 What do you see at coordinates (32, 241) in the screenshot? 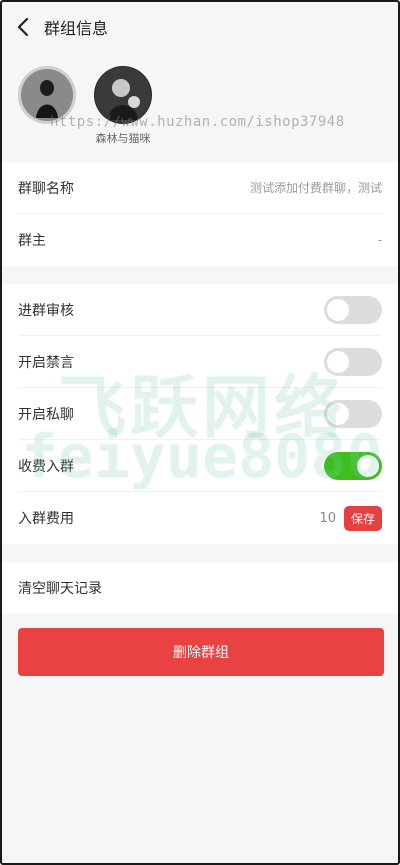
I see `group-owner-label: 群主` at bounding box center [32, 241].